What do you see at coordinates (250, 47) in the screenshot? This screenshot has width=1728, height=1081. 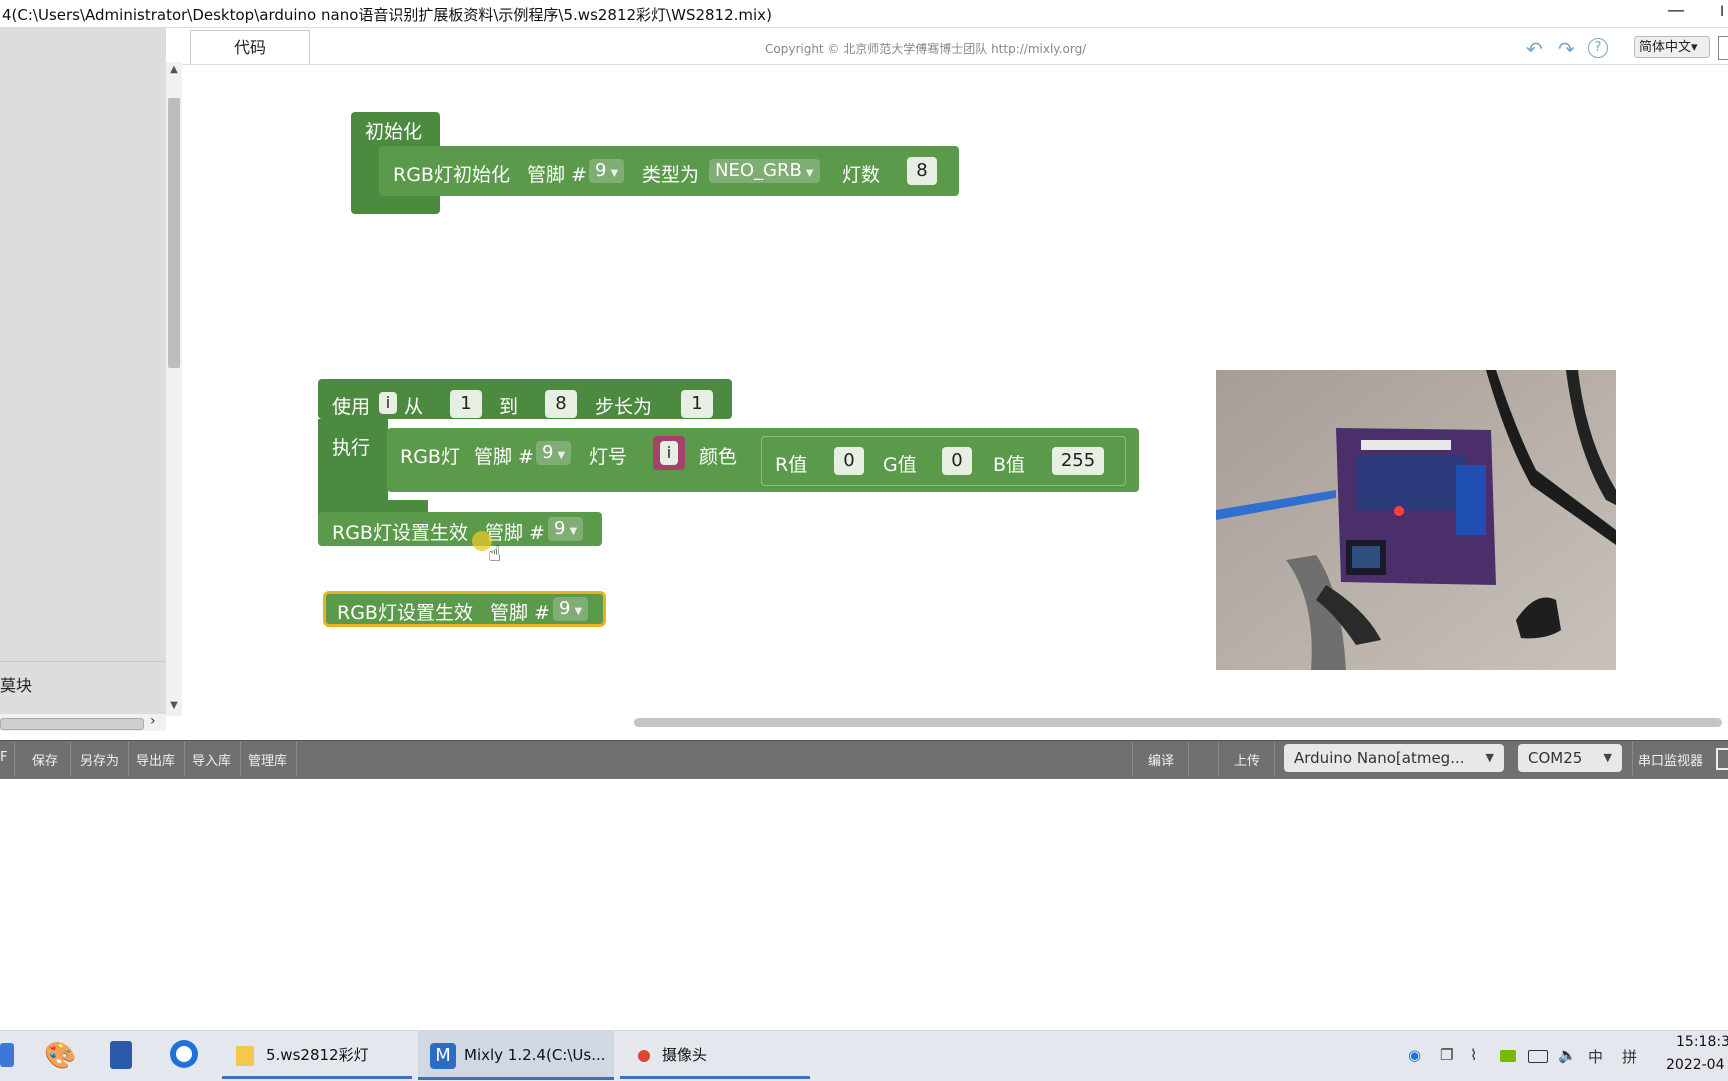 I see `tab-code: 代码` at bounding box center [250, 47].